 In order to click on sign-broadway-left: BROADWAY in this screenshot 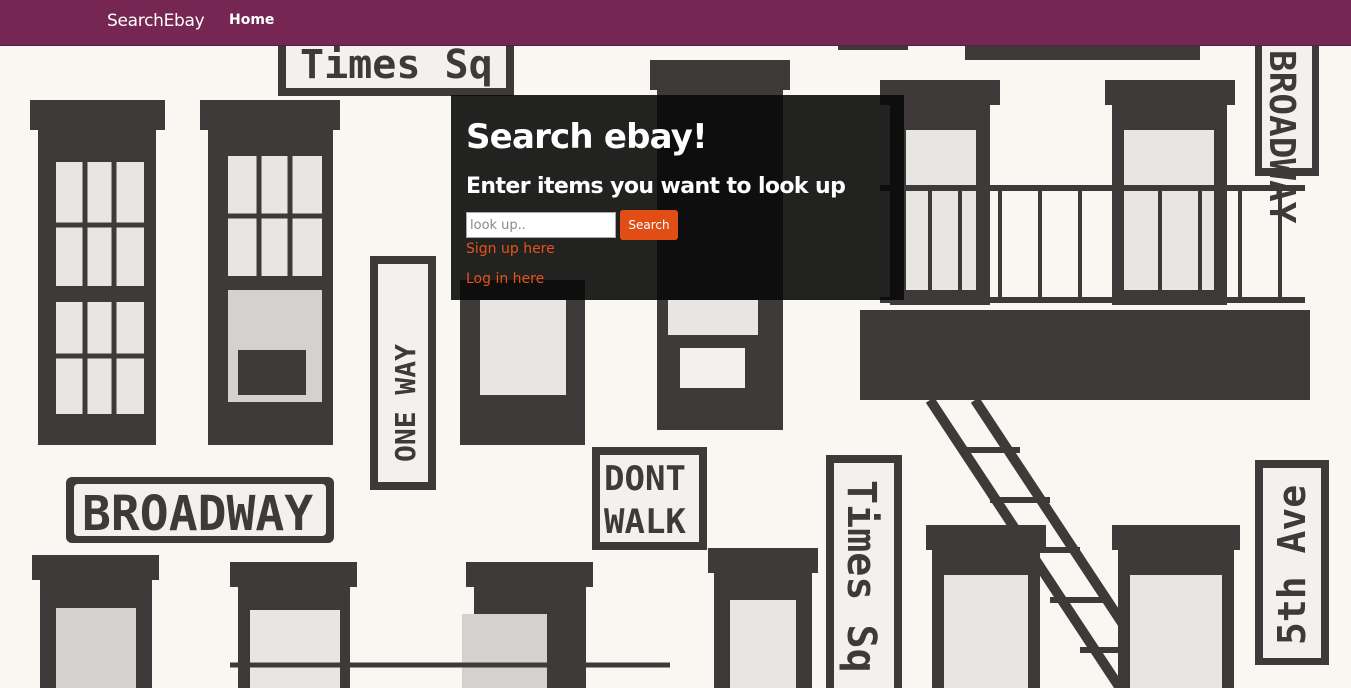, I will do `click(197, 514)`.